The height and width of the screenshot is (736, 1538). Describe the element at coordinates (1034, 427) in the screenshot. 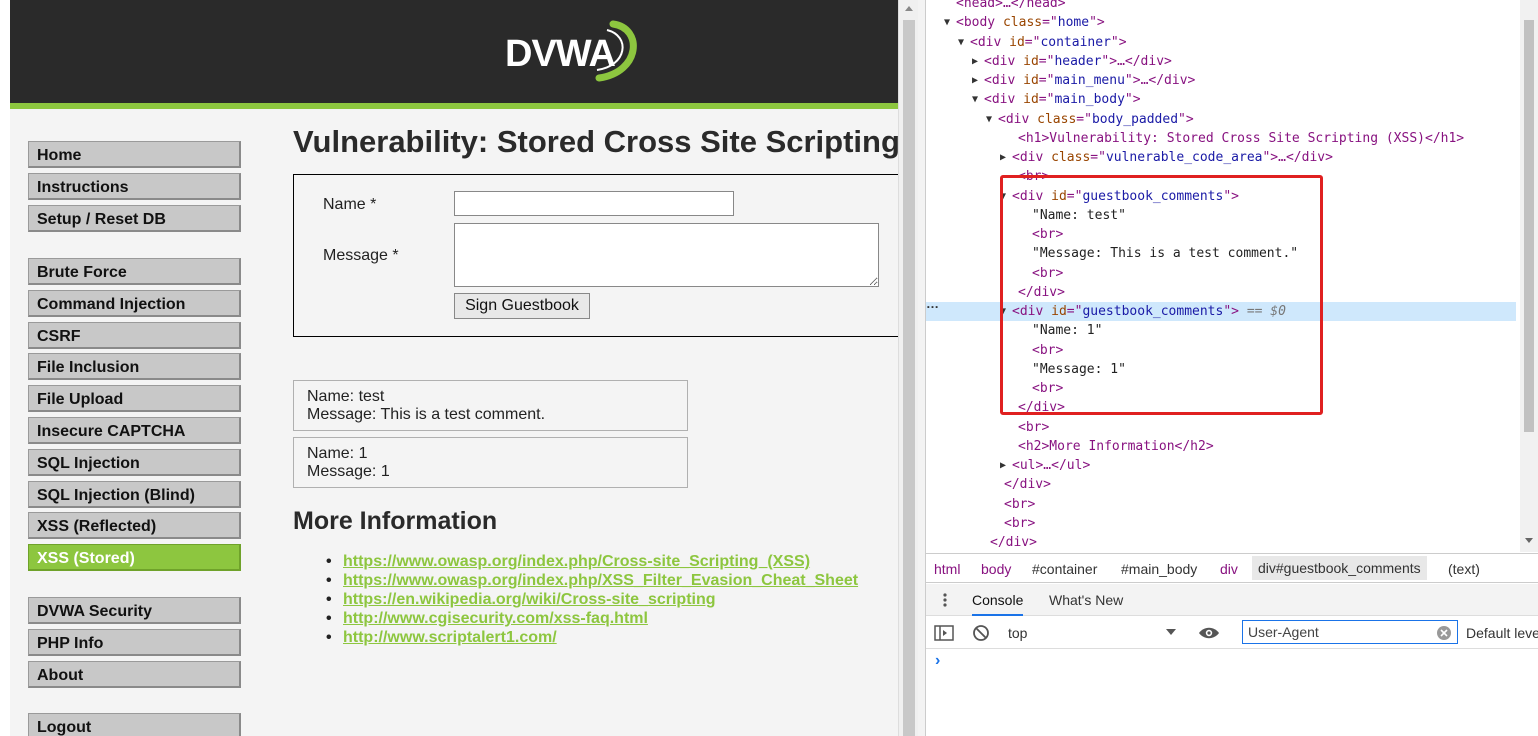

I see `dom-node-text: <br>` at that location.